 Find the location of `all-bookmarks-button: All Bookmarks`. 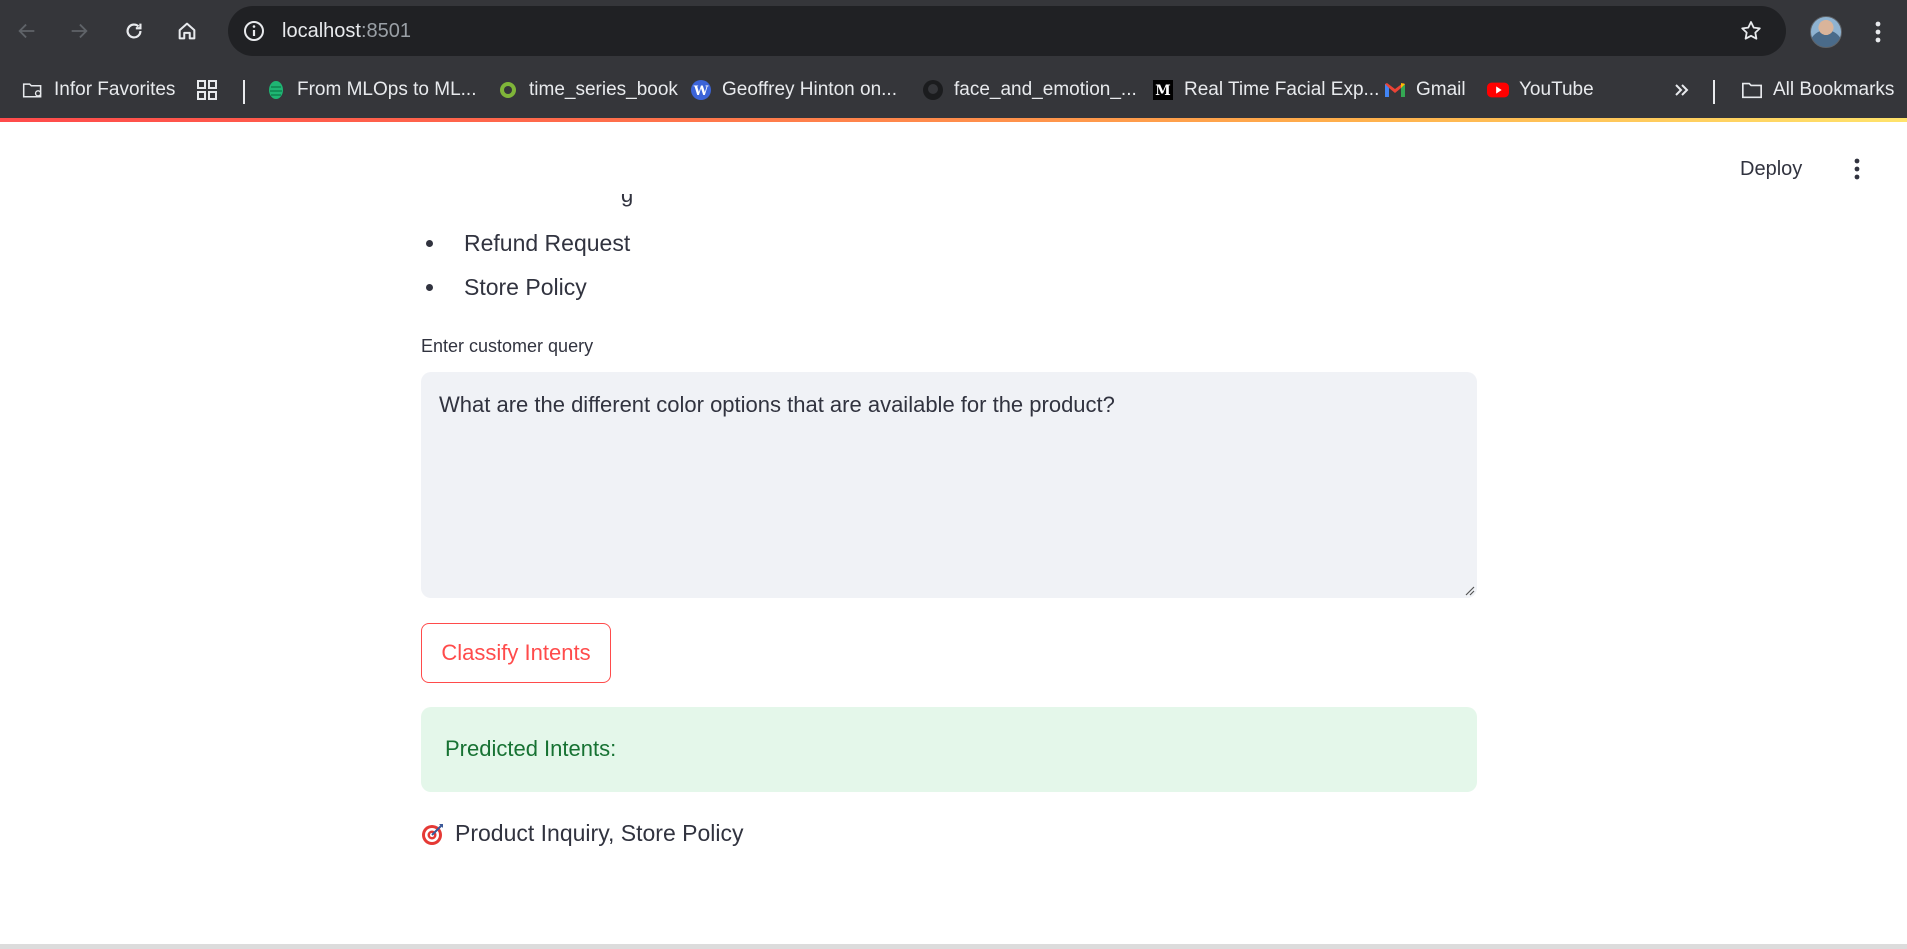

all-bookmarks-button: All Bookmarks is located at coordinates (1817, 90).